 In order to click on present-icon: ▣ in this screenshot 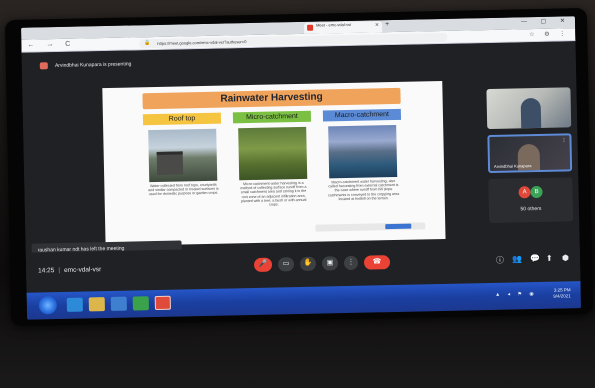, I will do `click(330, 263)`.